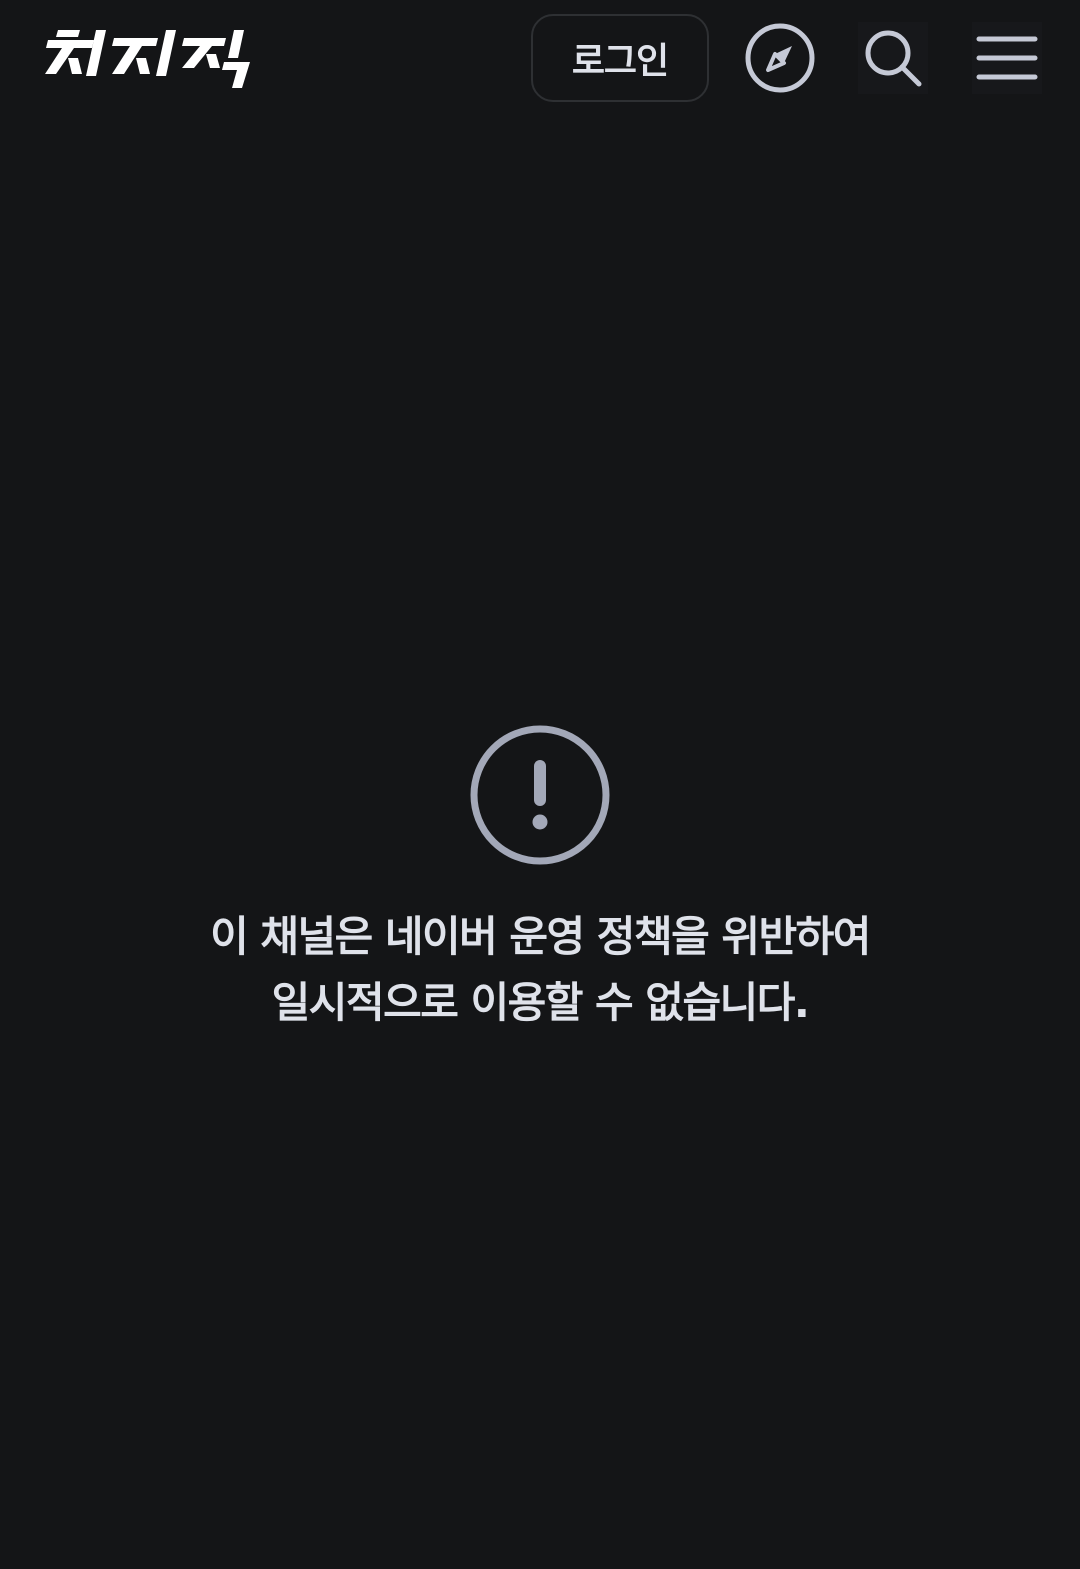 This screenshot has width=1080, height=1569. I want to click on top-header: 로그인, so click(540, 59).